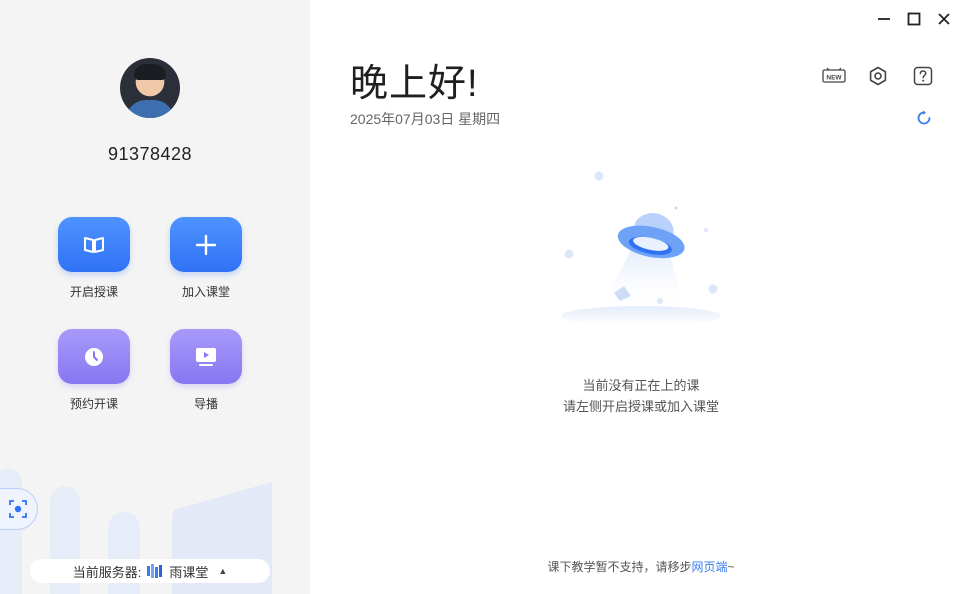 The height and width of the screenshot is (594, 966). I want to click on book-icon, so click(94, 244).